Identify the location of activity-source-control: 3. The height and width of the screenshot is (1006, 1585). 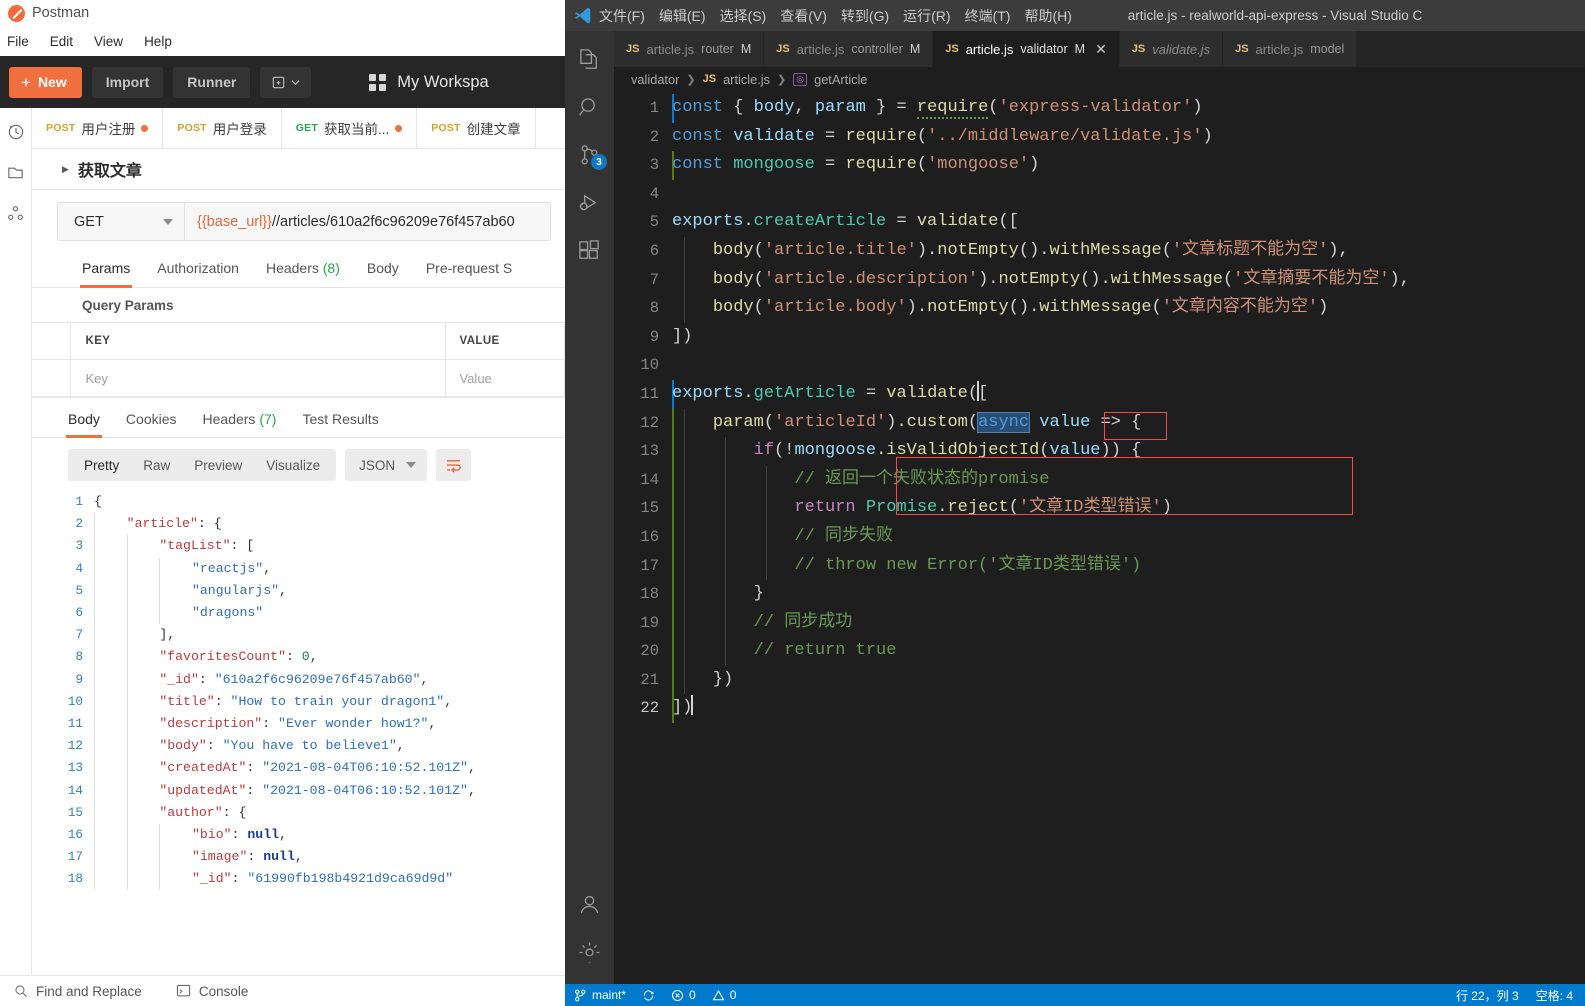
(589, 155).